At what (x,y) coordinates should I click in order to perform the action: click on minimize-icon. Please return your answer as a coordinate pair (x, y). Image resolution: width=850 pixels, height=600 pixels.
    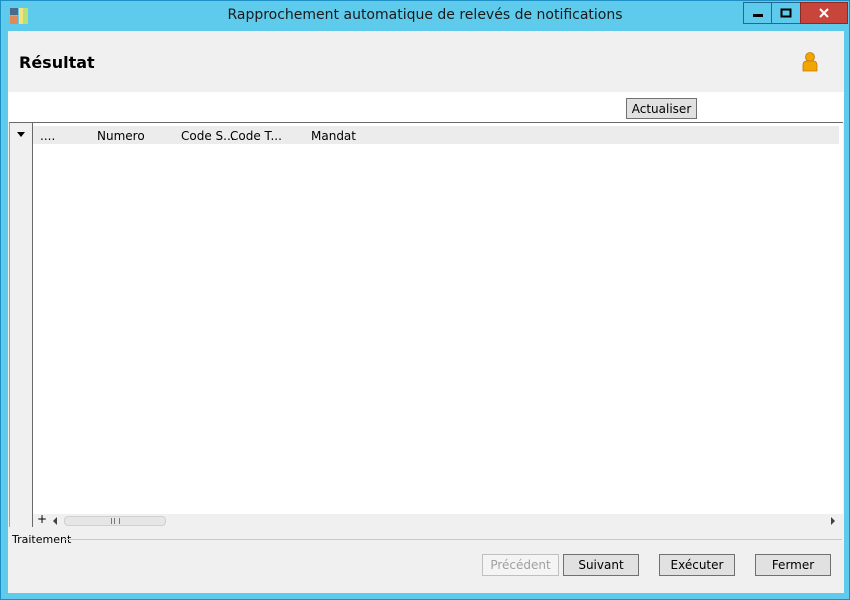
    Looking at the image, I should click on (758, 15).